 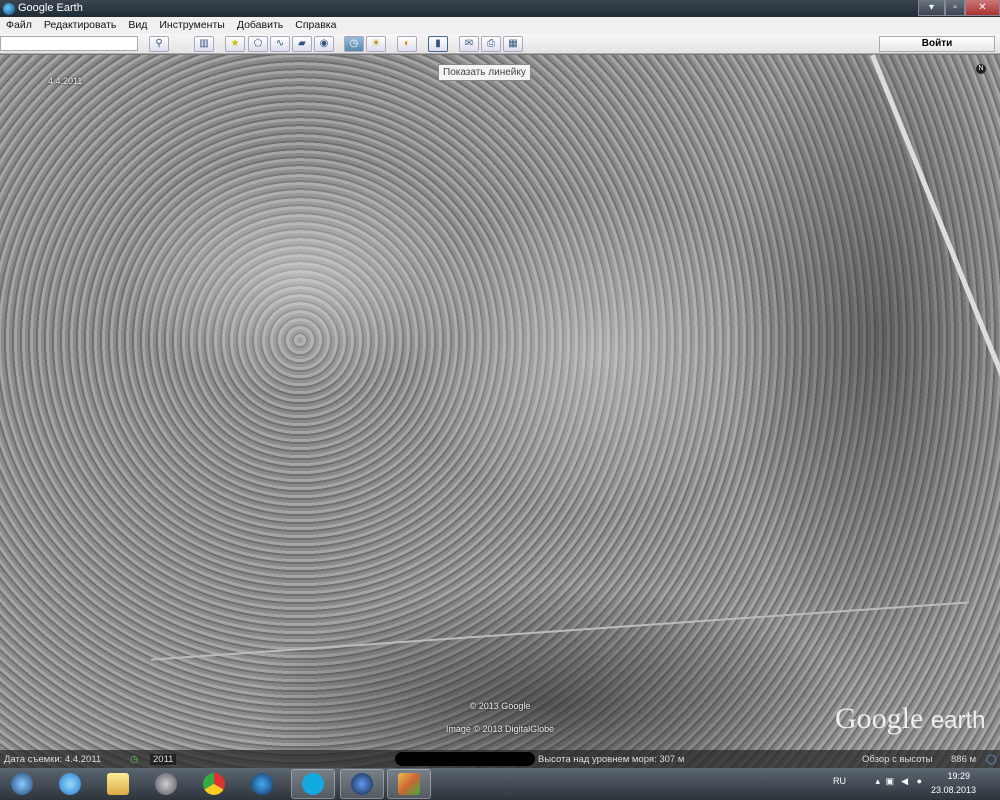 What do you see at coordinates (191, 25) in the screenshot?
I see `menu-tools: Инструменты` at bounding box center [191, 25].